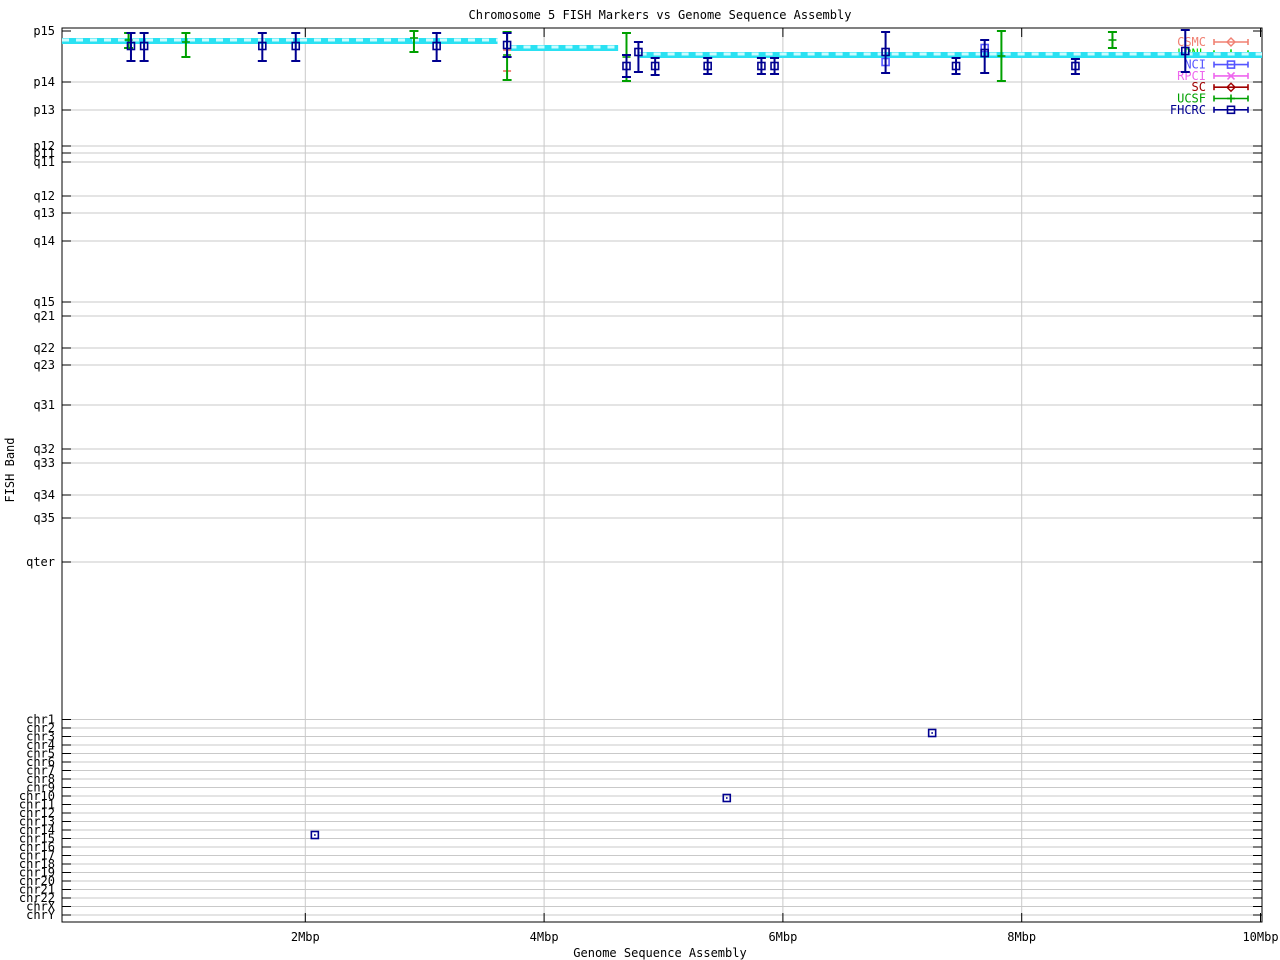 The height and width of the screenshot is (960, 1280). What do you see at coordinates (544, 937) in the screenshot?
I see `x-tick-label: 4Mbp` at bounding box center [544, 937].